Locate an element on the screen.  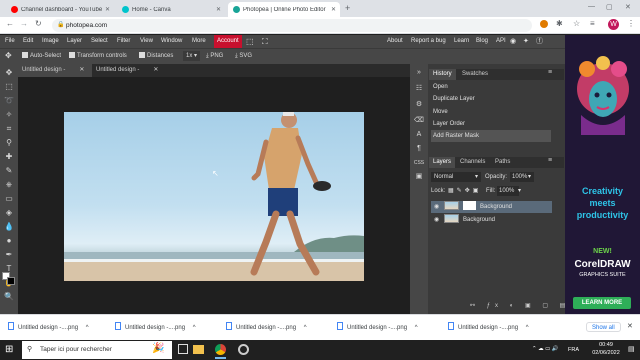
bookmark-icon: ☆ is located at coordinates (576, 23).